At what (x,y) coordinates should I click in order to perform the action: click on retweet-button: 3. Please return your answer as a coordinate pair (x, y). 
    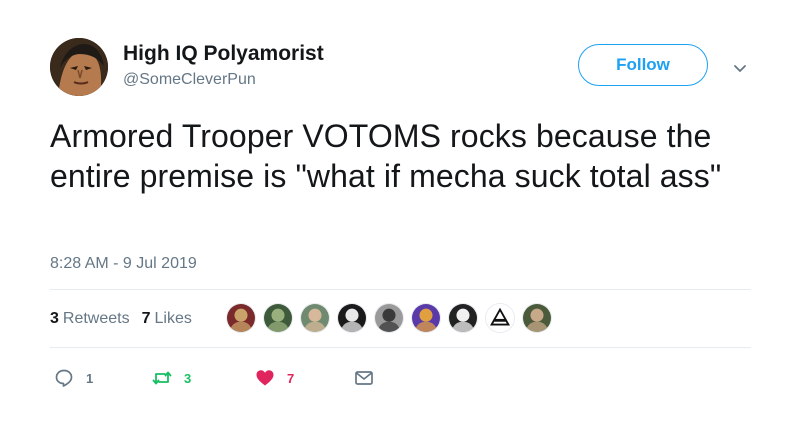
    Looking at the image, I should click on (171, 378).